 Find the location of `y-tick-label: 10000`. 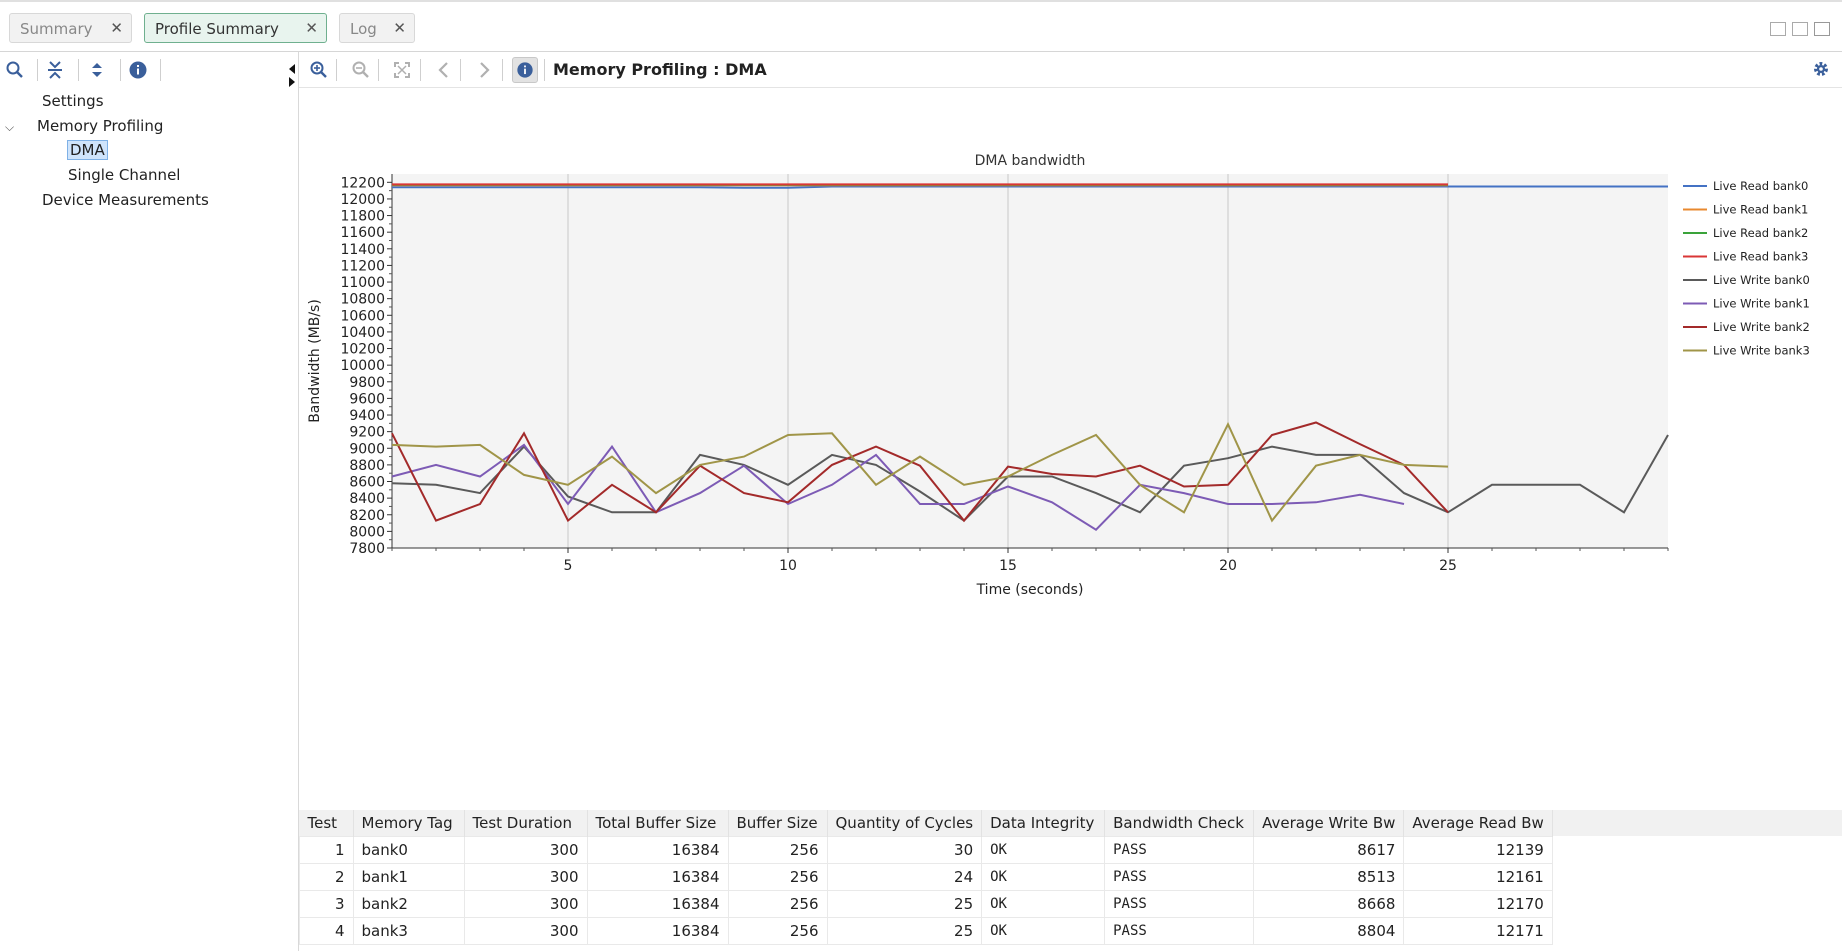

y-tick-label: 10000 is located at coordinates (362, 366).